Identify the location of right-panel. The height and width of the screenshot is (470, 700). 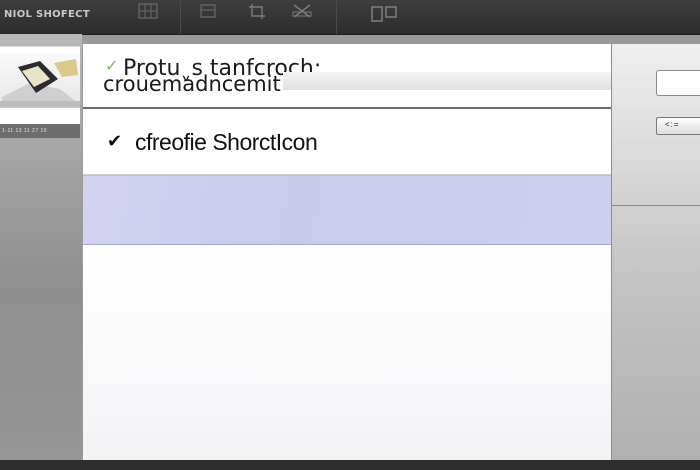
(656, 253).